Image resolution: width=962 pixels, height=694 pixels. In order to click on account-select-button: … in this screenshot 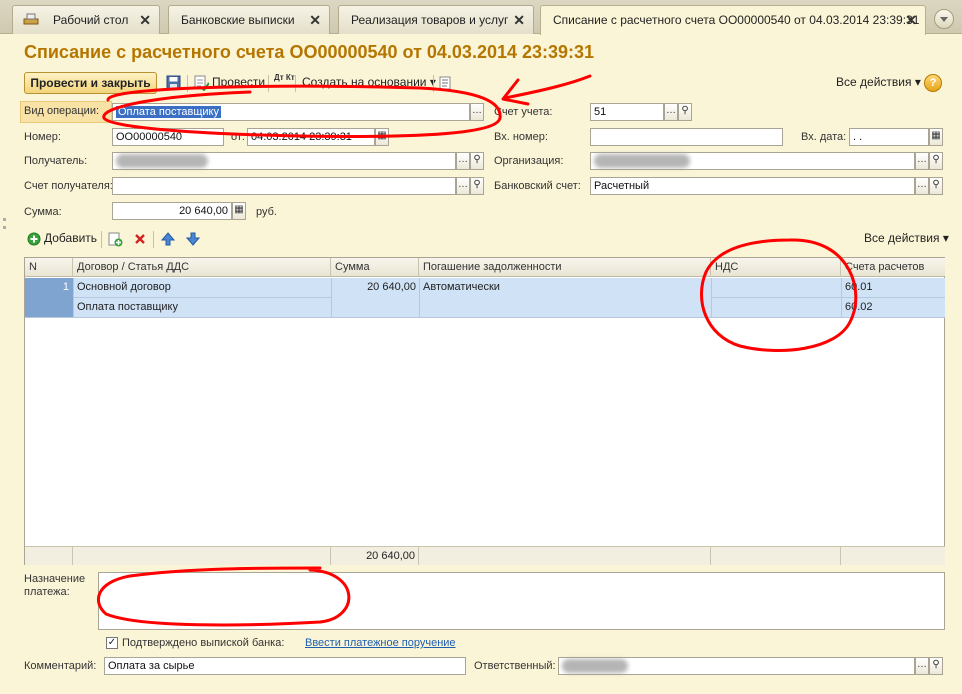, I will do `click(671, 112)`.